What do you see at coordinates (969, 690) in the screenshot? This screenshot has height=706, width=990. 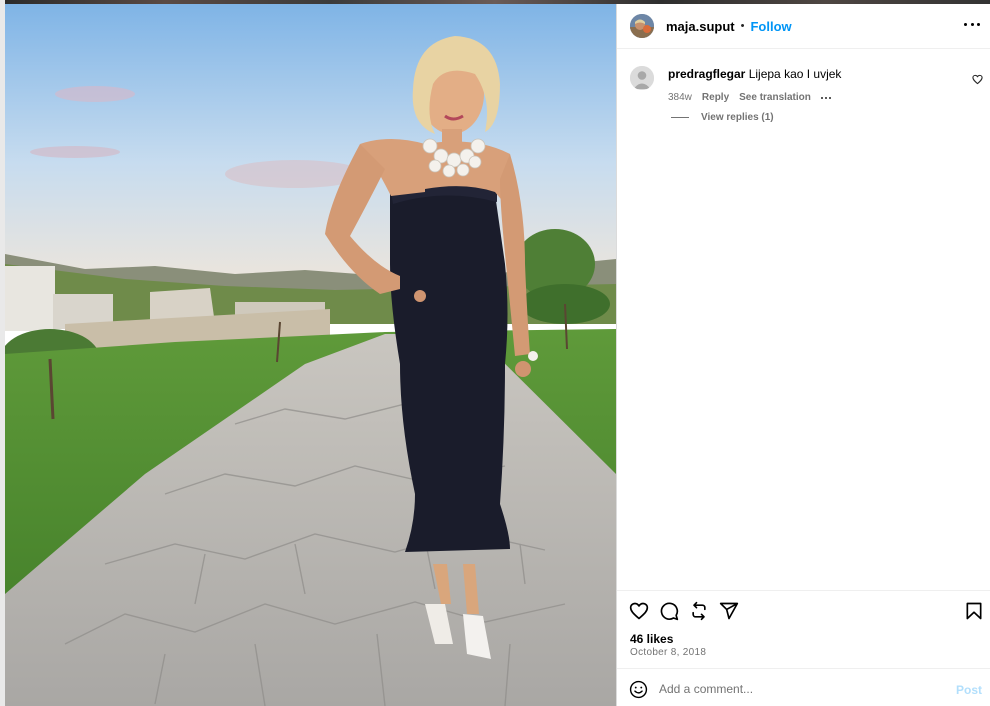 I see `post-comment-button: Post` at bounding box center [969, 690].